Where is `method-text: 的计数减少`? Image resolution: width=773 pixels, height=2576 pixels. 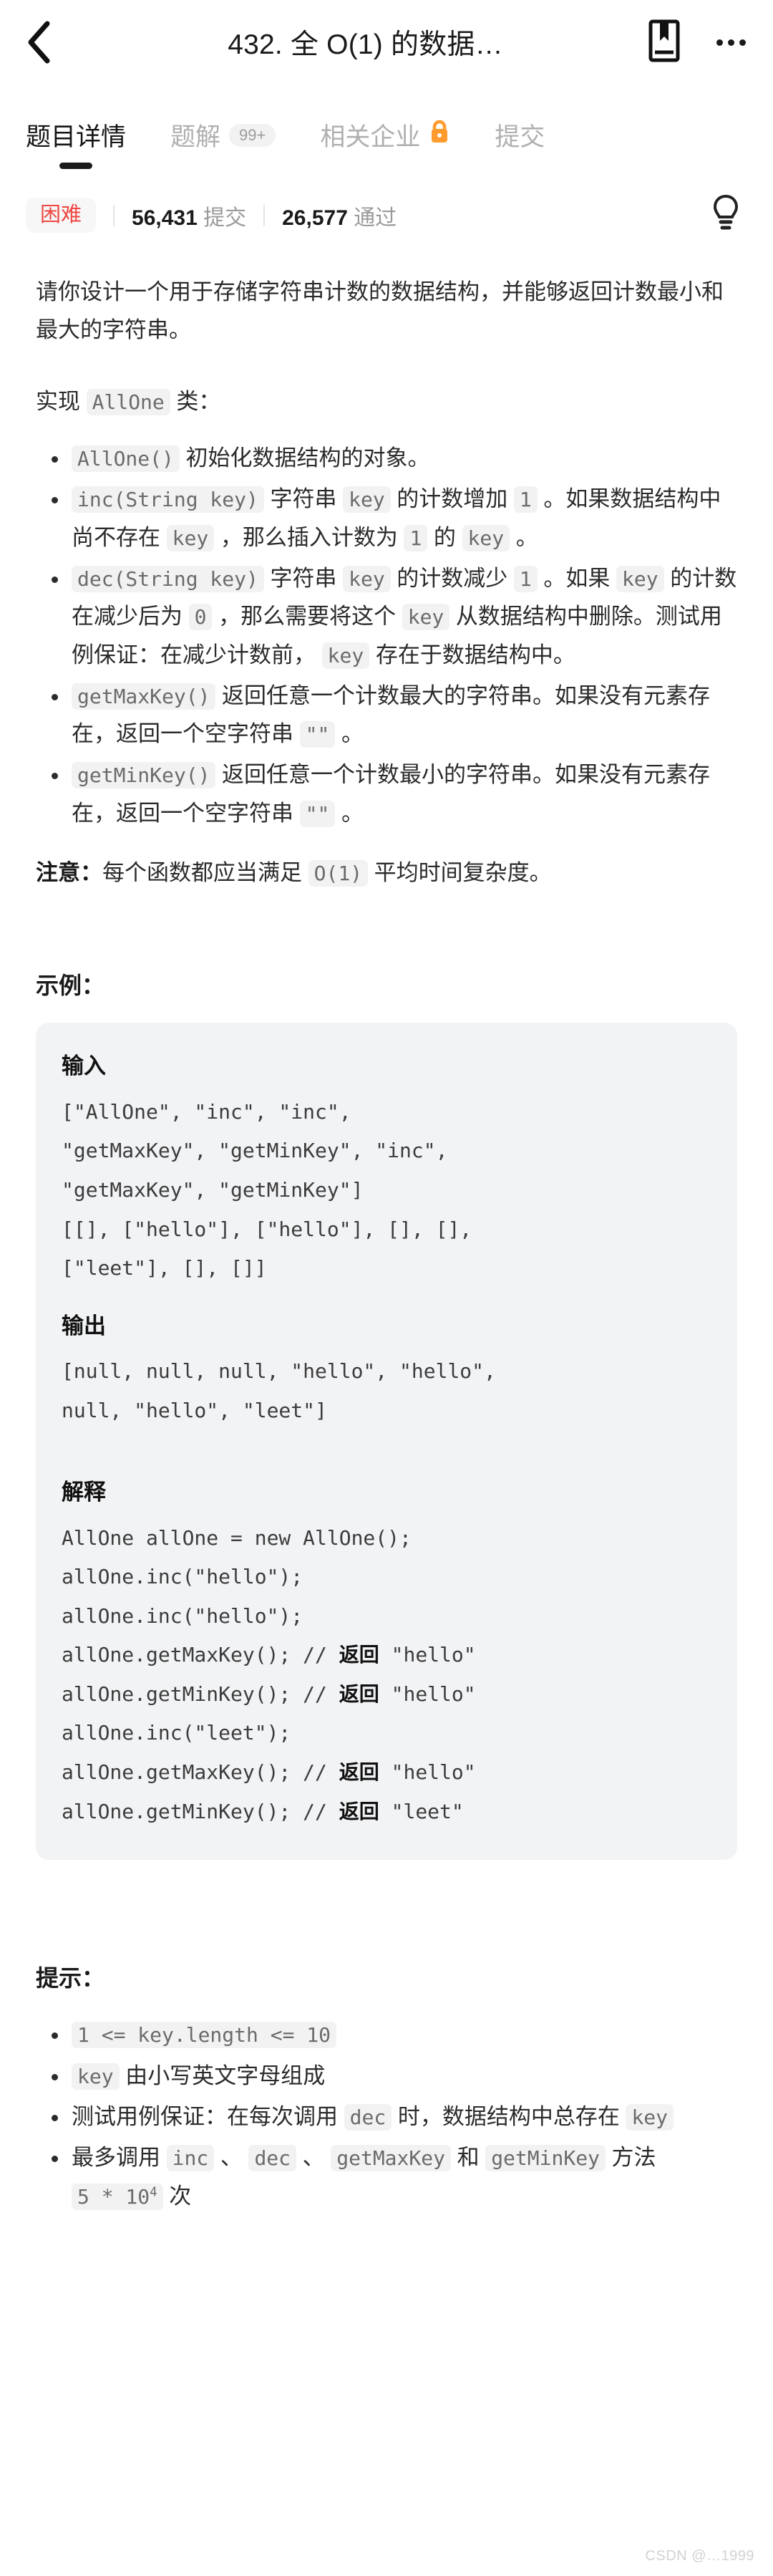 method-text: 的计数减少 is located at coordinates (452, 578).